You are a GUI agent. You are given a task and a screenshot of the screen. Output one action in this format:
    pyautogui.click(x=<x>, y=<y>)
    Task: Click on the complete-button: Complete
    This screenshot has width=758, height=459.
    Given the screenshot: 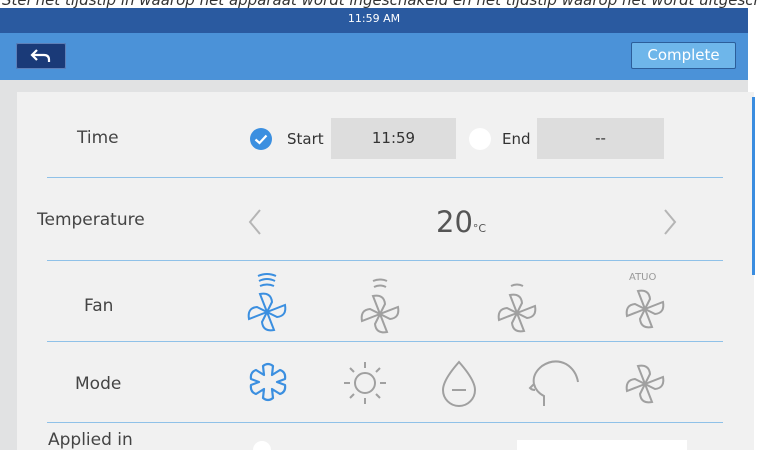 What is the action you would take?
    pyautogui.click(x=683, y=55)
    